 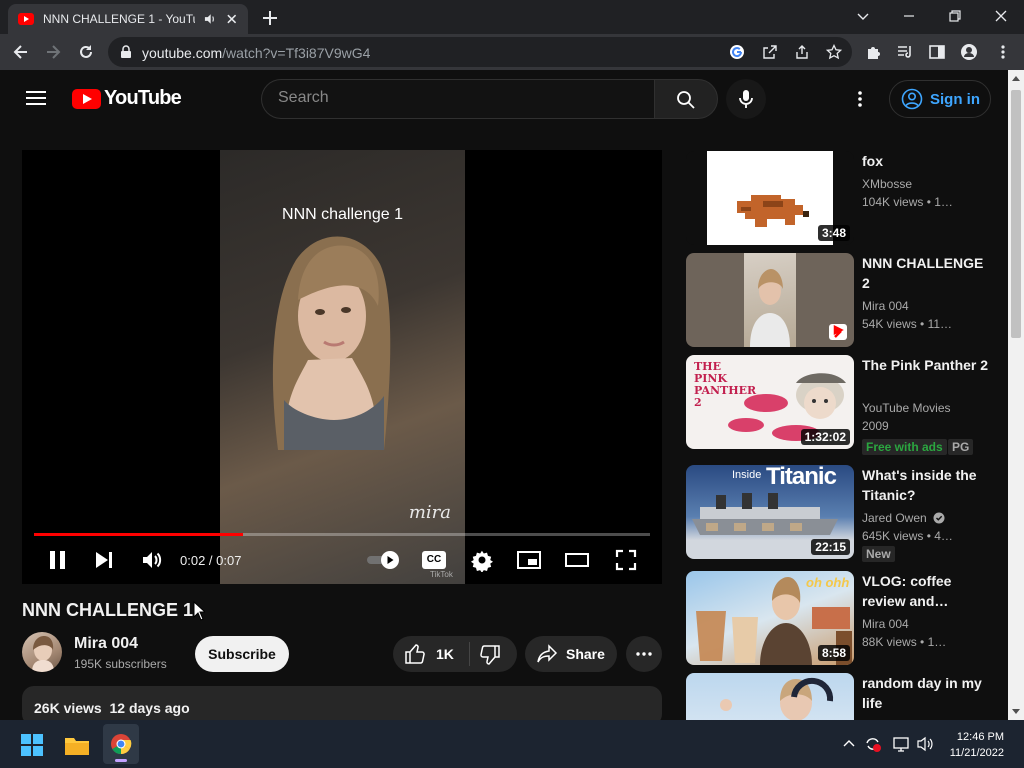 What do you see at coordinates (977, 745) in the screenshot?
I see `system-clock: 12:46 PM 11/21/2022` at bounding box center [977, 745].